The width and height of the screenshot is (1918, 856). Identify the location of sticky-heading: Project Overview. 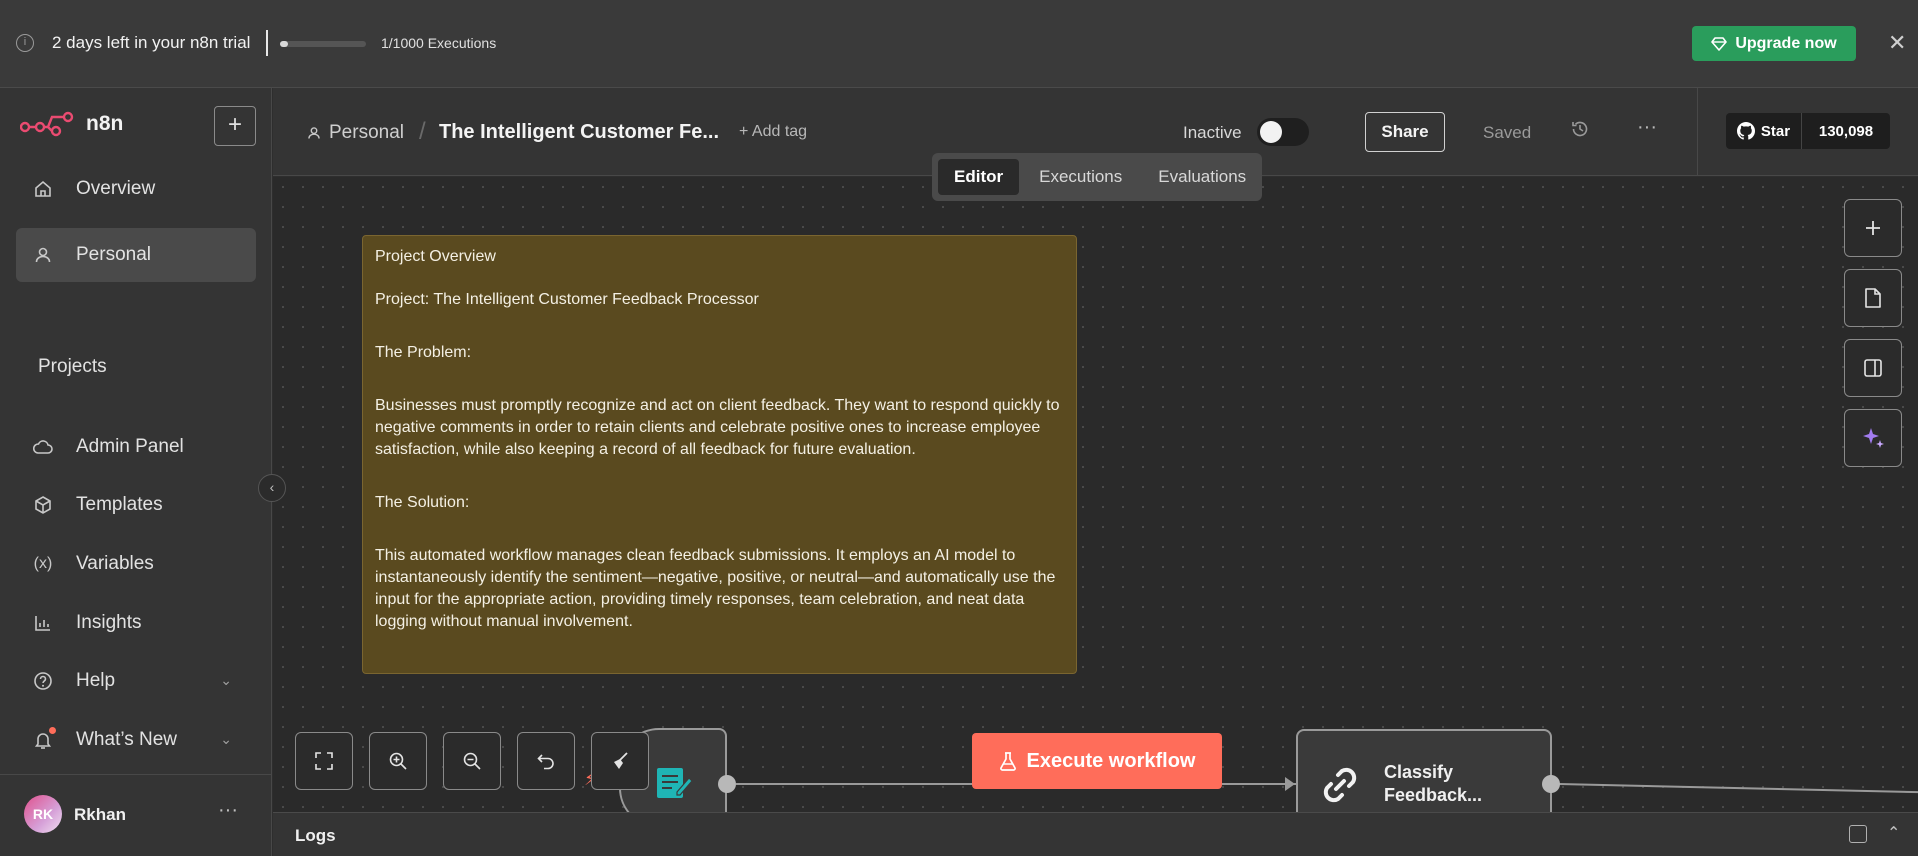
(435, 256).